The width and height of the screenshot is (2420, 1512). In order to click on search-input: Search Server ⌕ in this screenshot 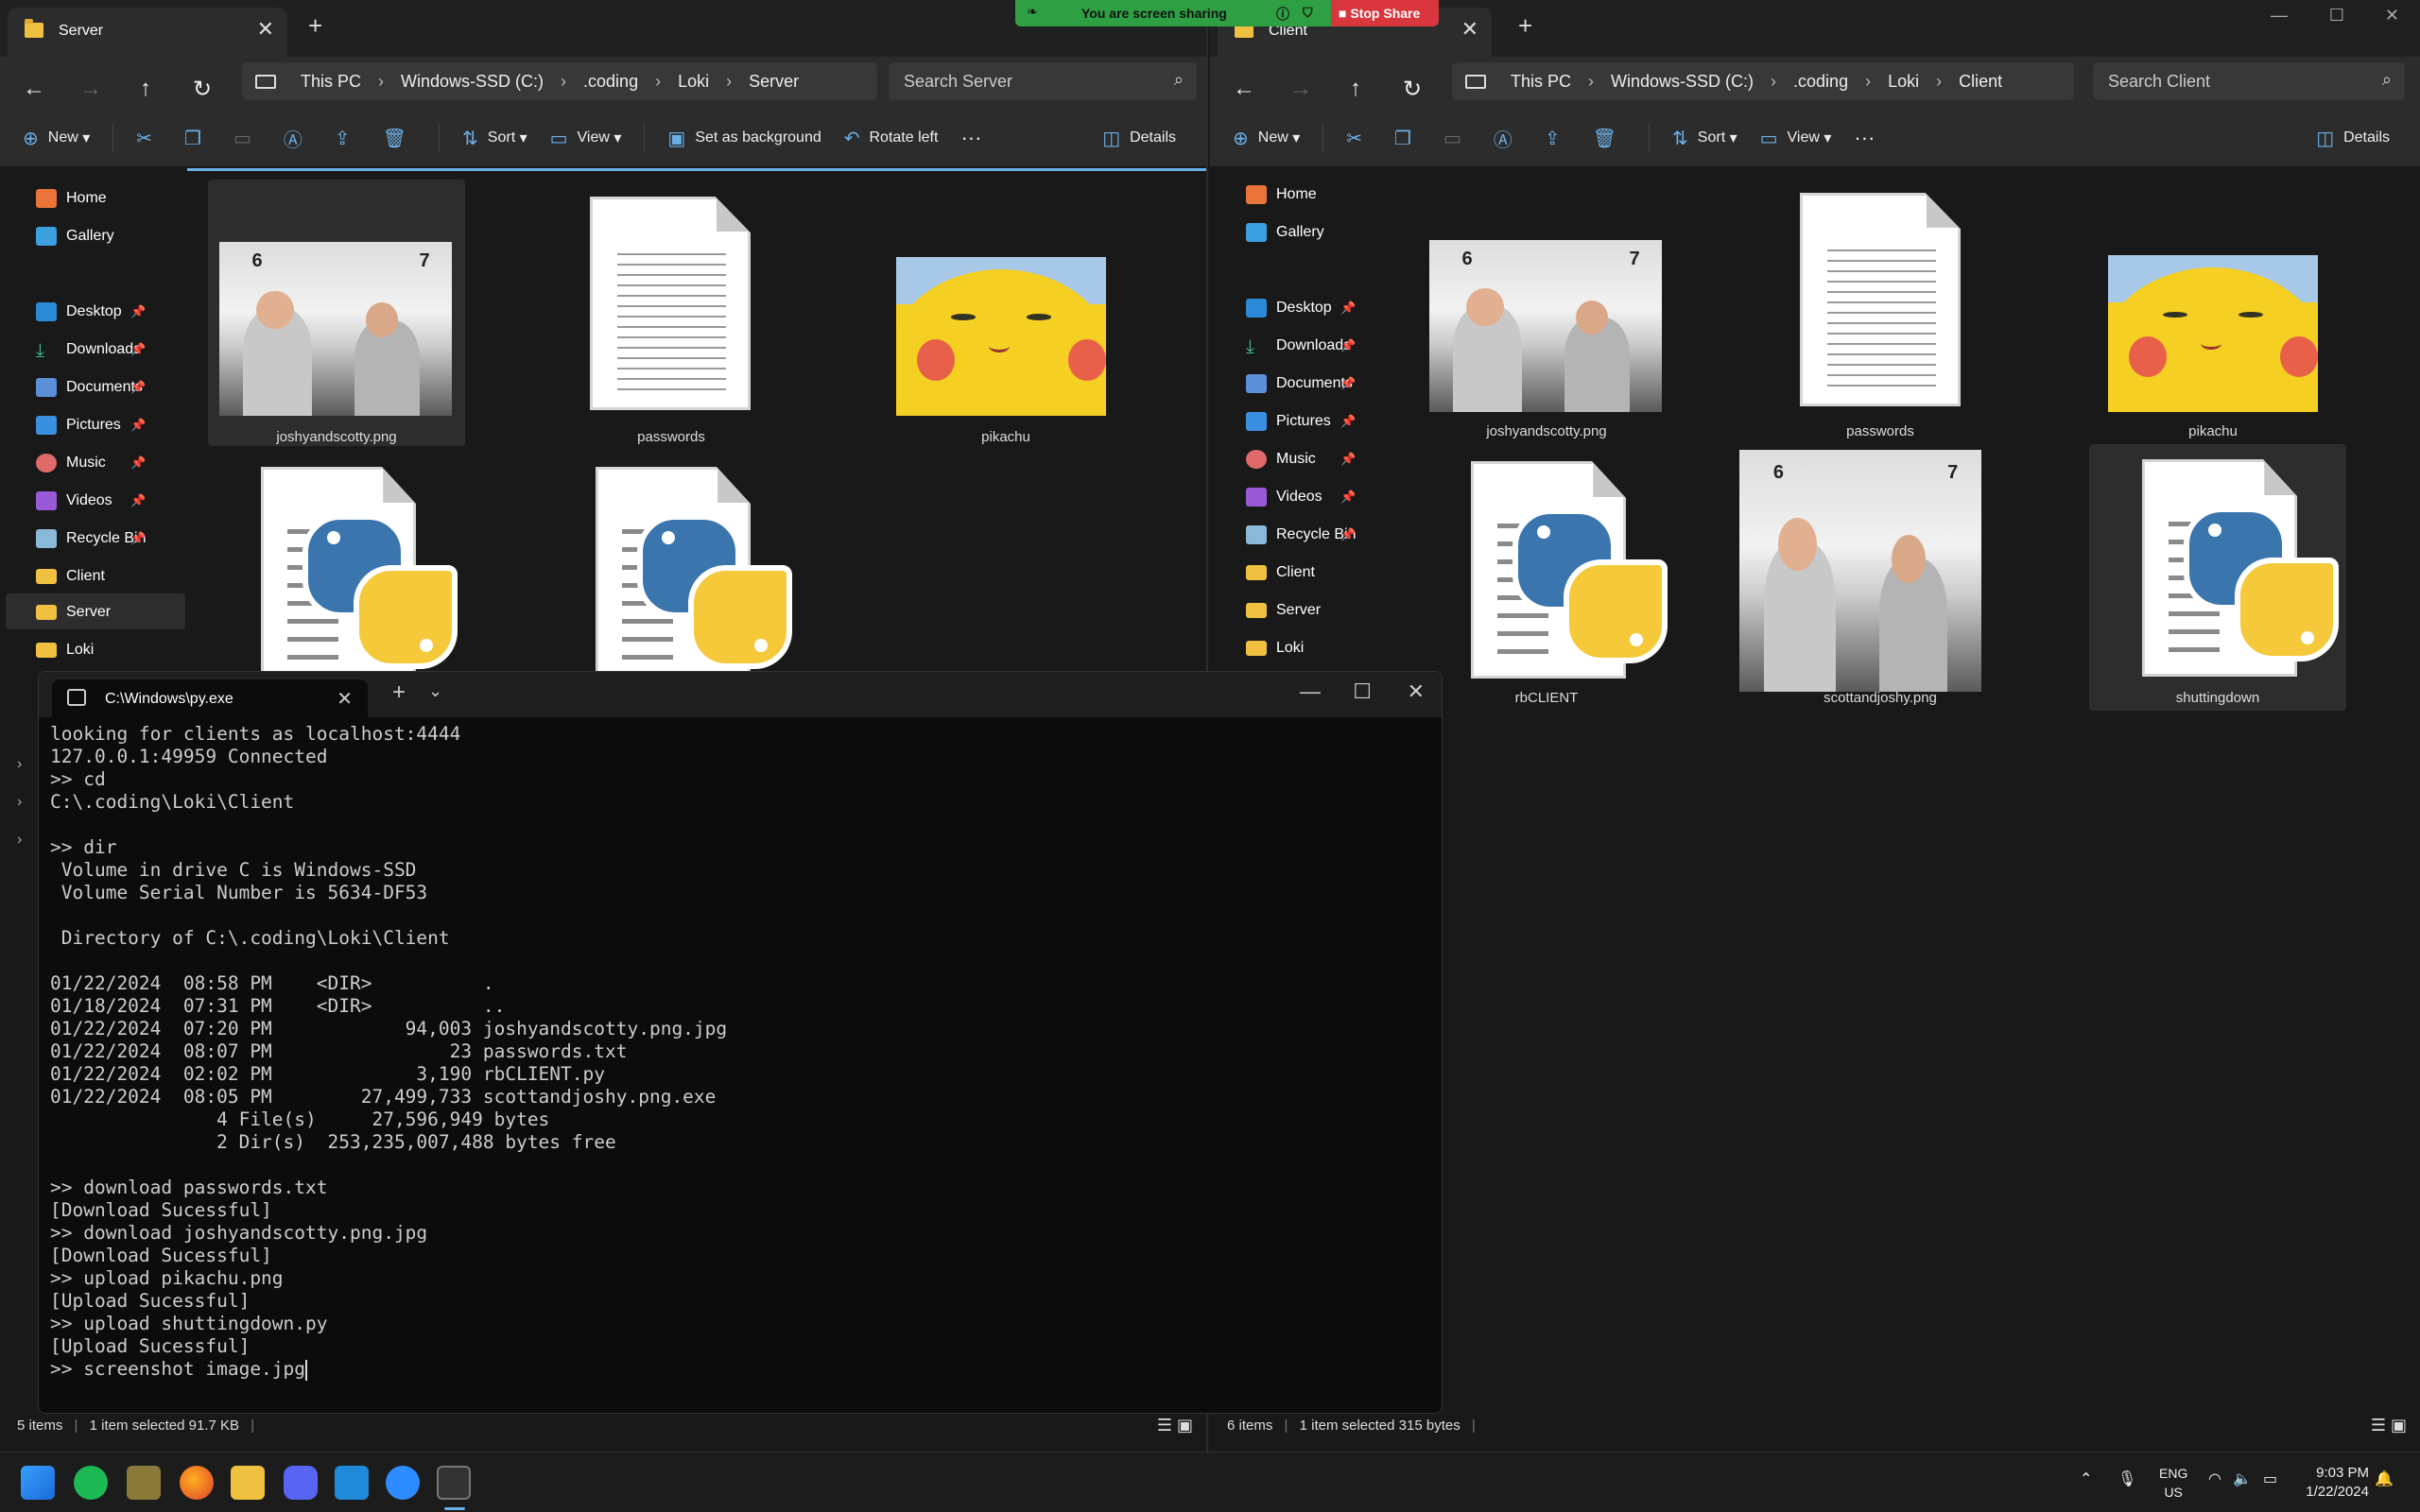, I will do `click(1043, 81)`.